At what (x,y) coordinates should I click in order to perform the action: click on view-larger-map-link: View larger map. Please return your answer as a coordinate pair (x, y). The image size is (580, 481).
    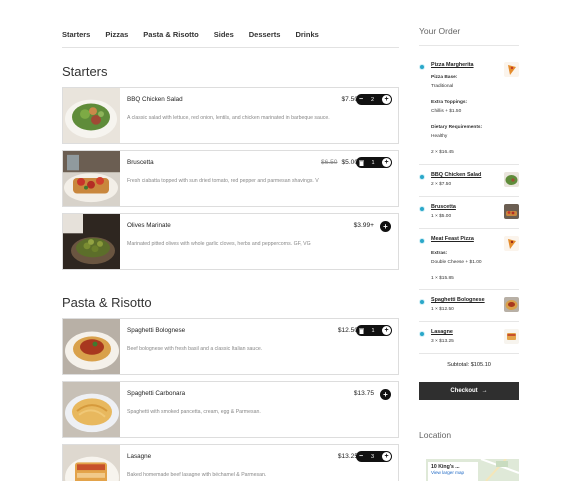
    Looking at the image, I should click on (453, 472).